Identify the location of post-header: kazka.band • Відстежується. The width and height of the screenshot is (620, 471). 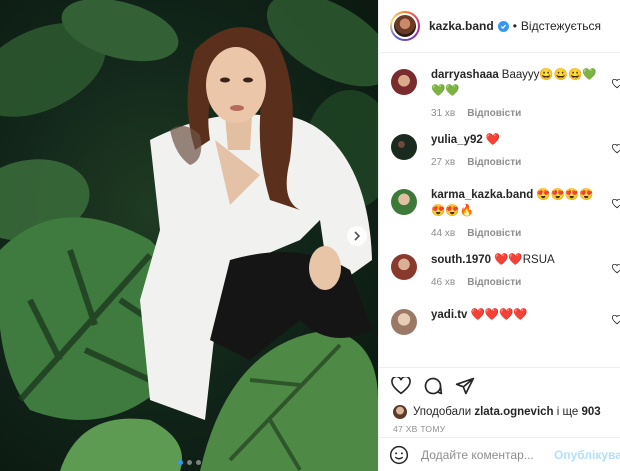
(499, 26).